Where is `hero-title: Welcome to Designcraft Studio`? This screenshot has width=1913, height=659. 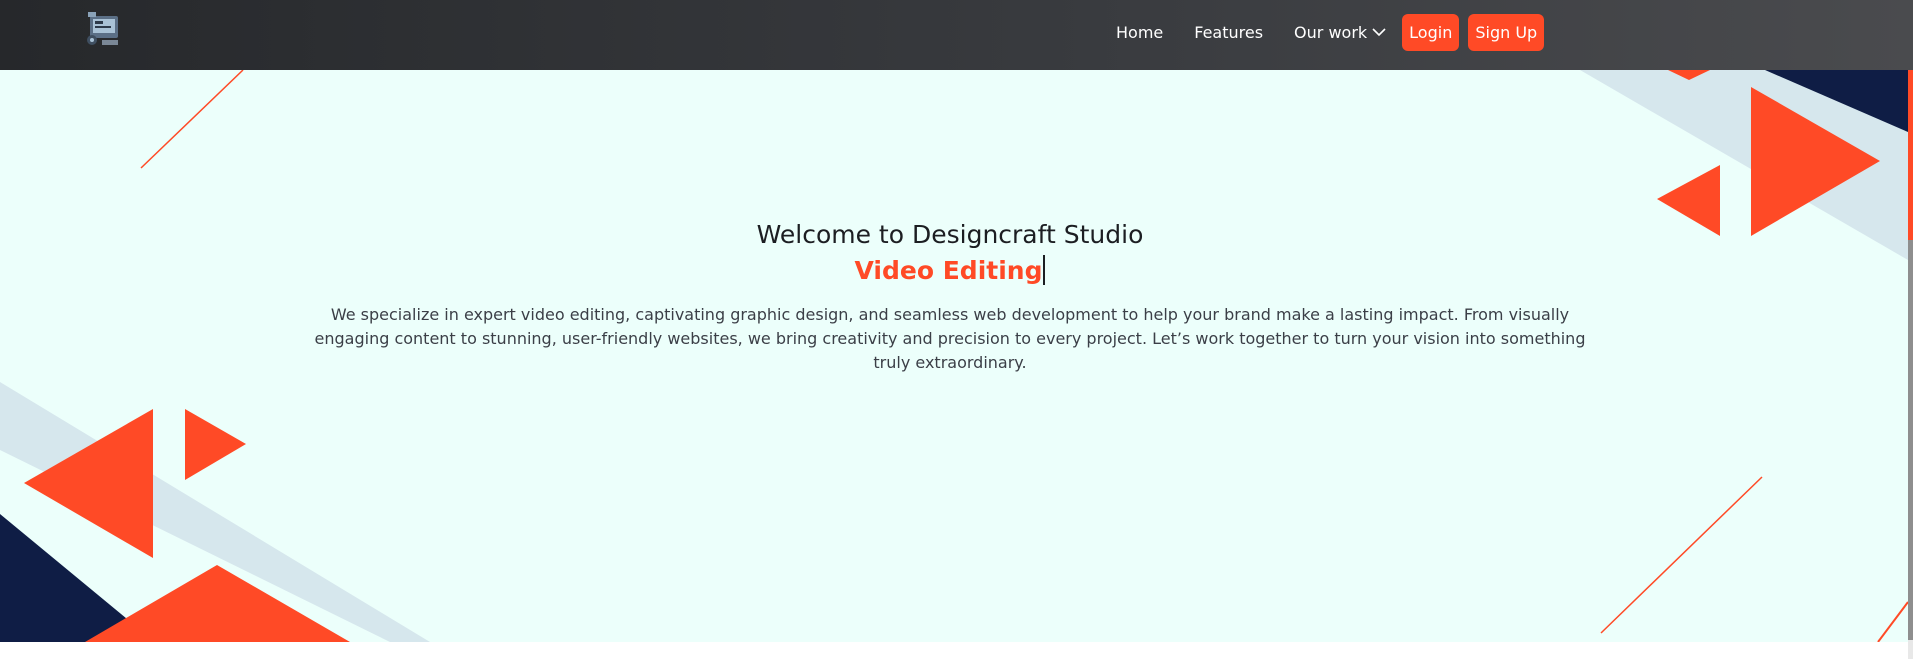
hero-title: Welcome to Designcraft Studio is located at coordinates (950, 234).